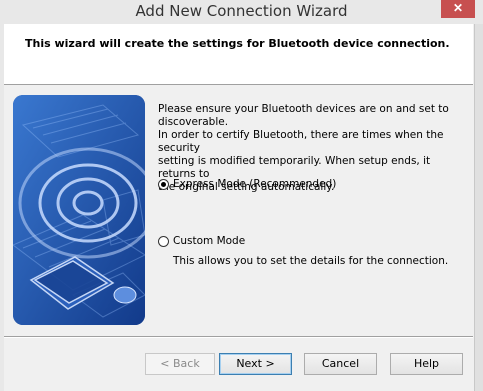  I want to click on window-title: Add New Connection Wizard, so click(241, 11).